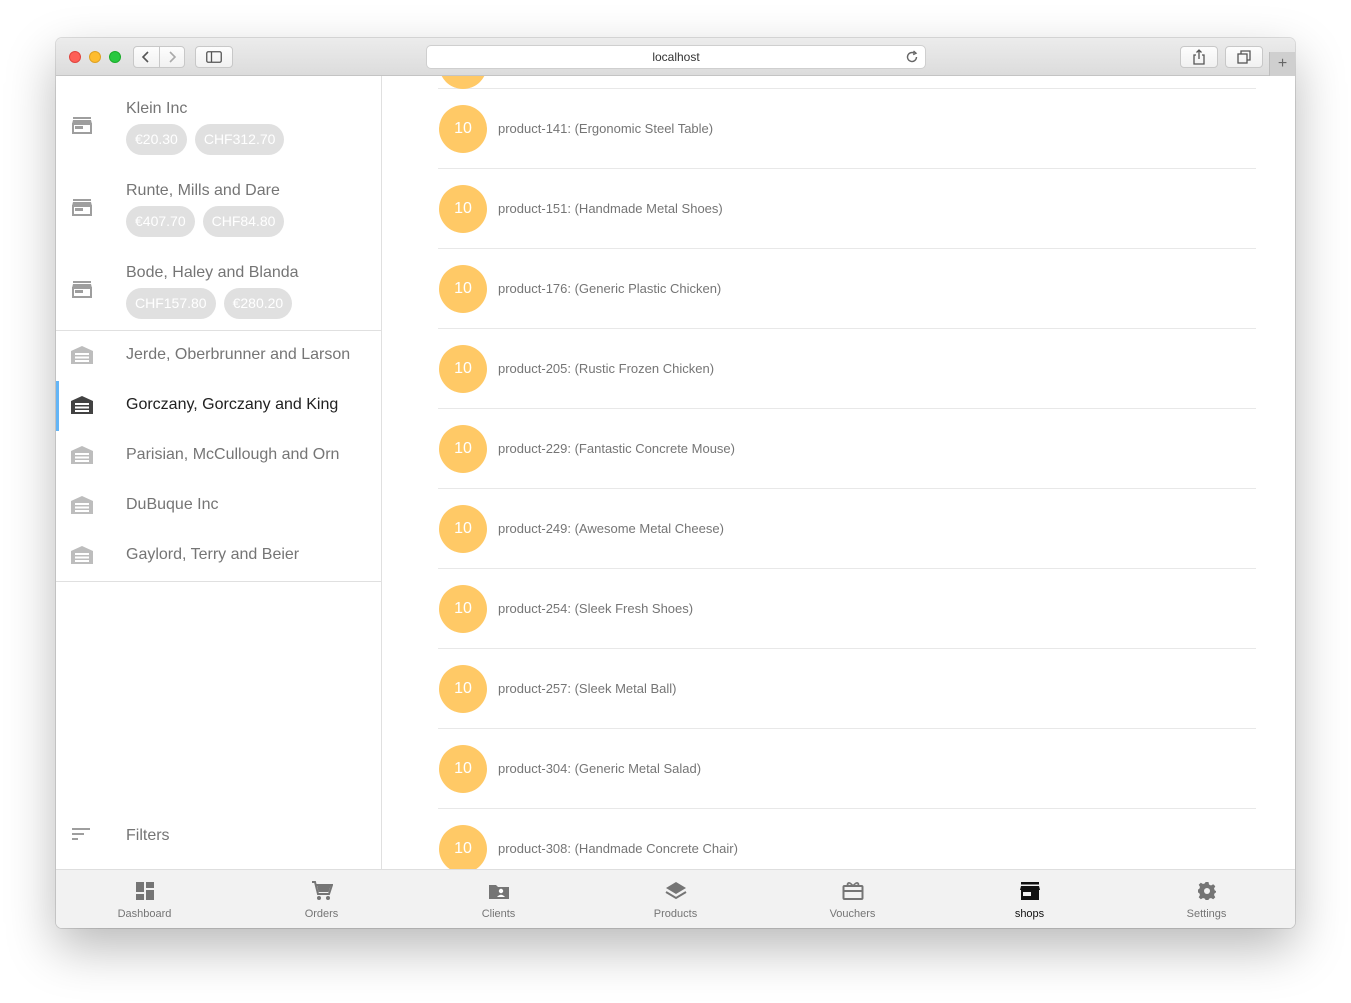 This screenshot has width=1351, height=1003. What do you see at coordinates (218, 199) in the screenshot?
I see `shop-item: Runte, Mills and Dare €407.70 CHF84.80` at bounding box center [218, 199].